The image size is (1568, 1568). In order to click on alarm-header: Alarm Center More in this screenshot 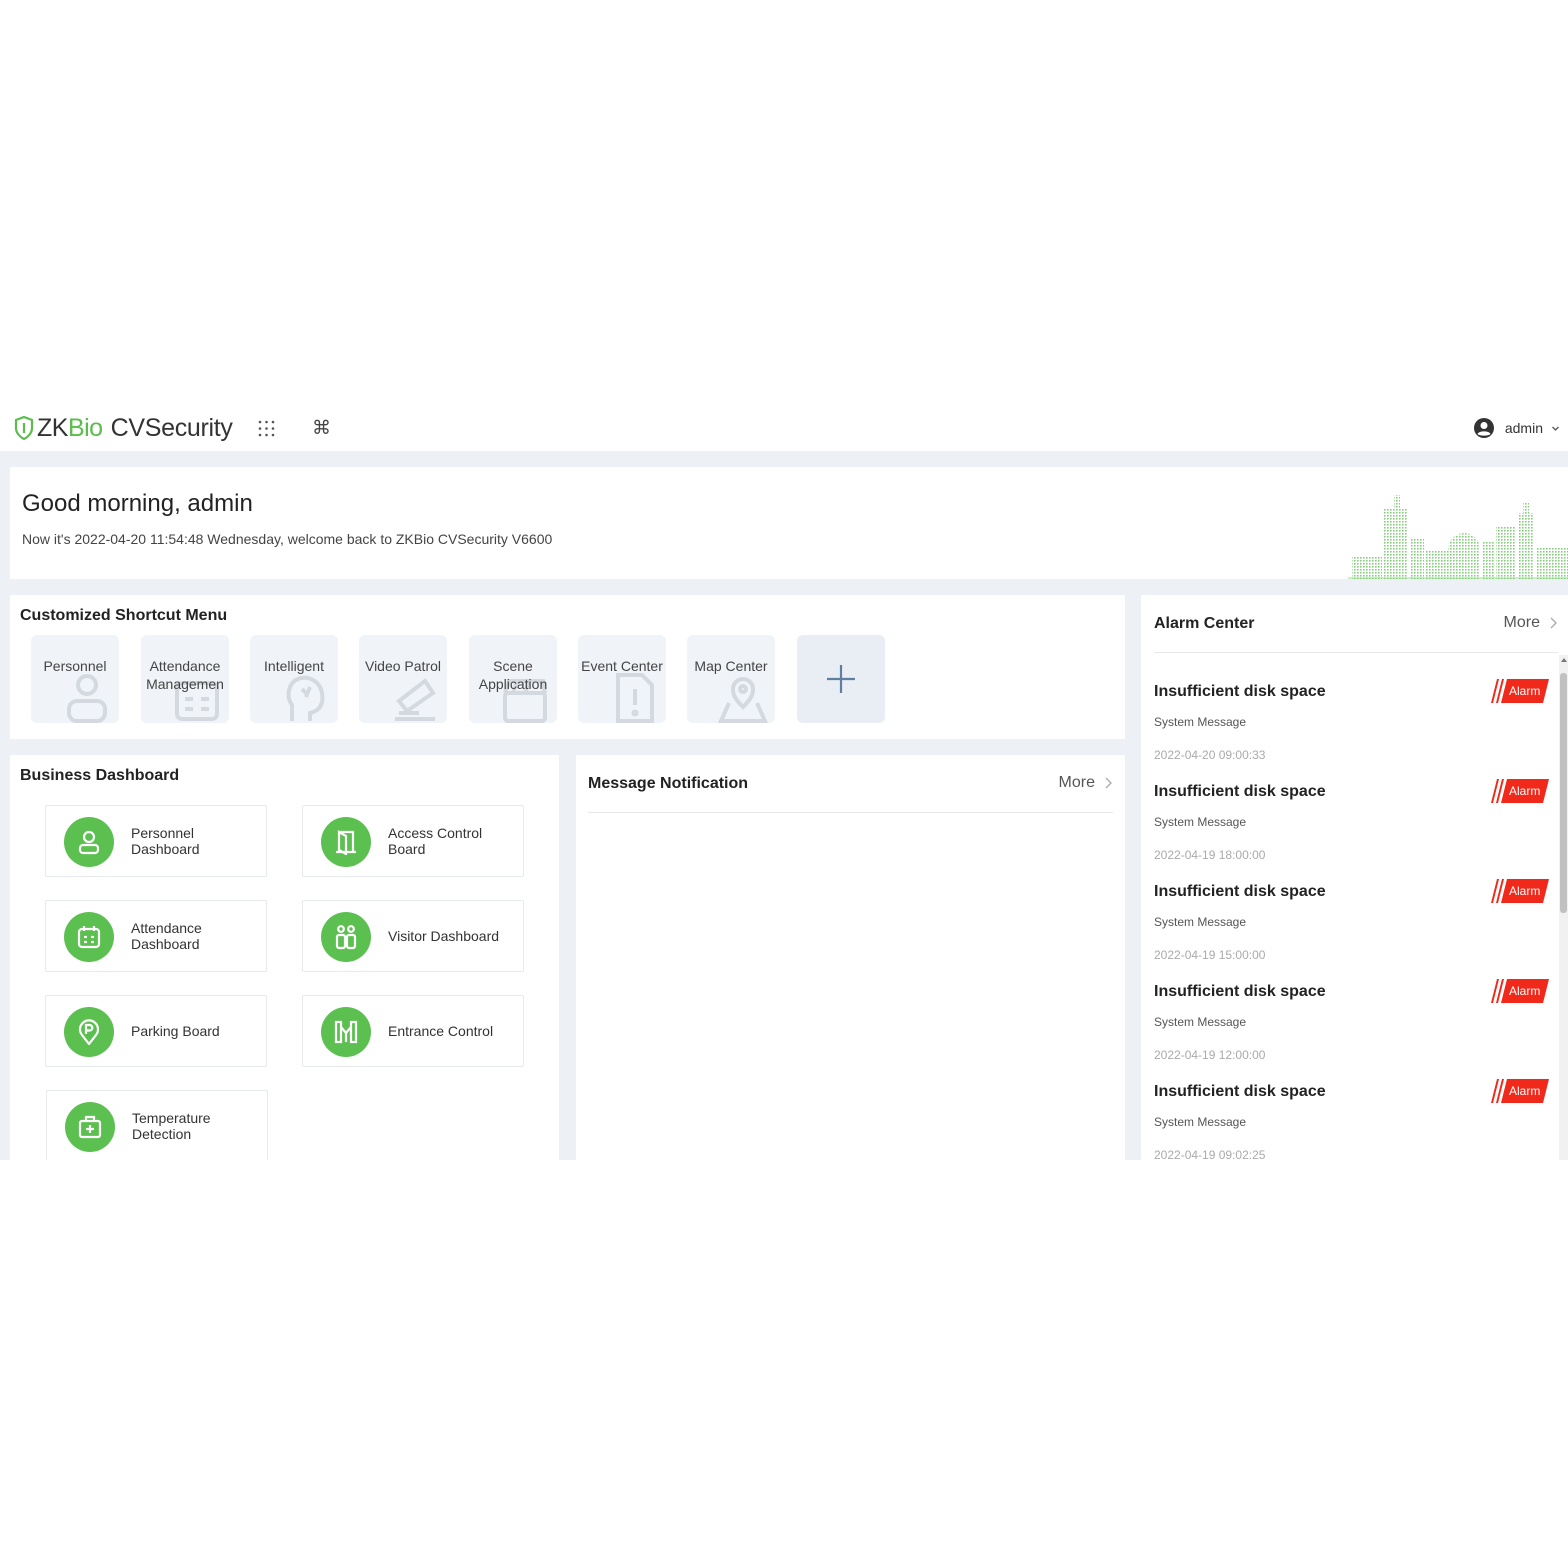, I will do `click(1356, 624)`.